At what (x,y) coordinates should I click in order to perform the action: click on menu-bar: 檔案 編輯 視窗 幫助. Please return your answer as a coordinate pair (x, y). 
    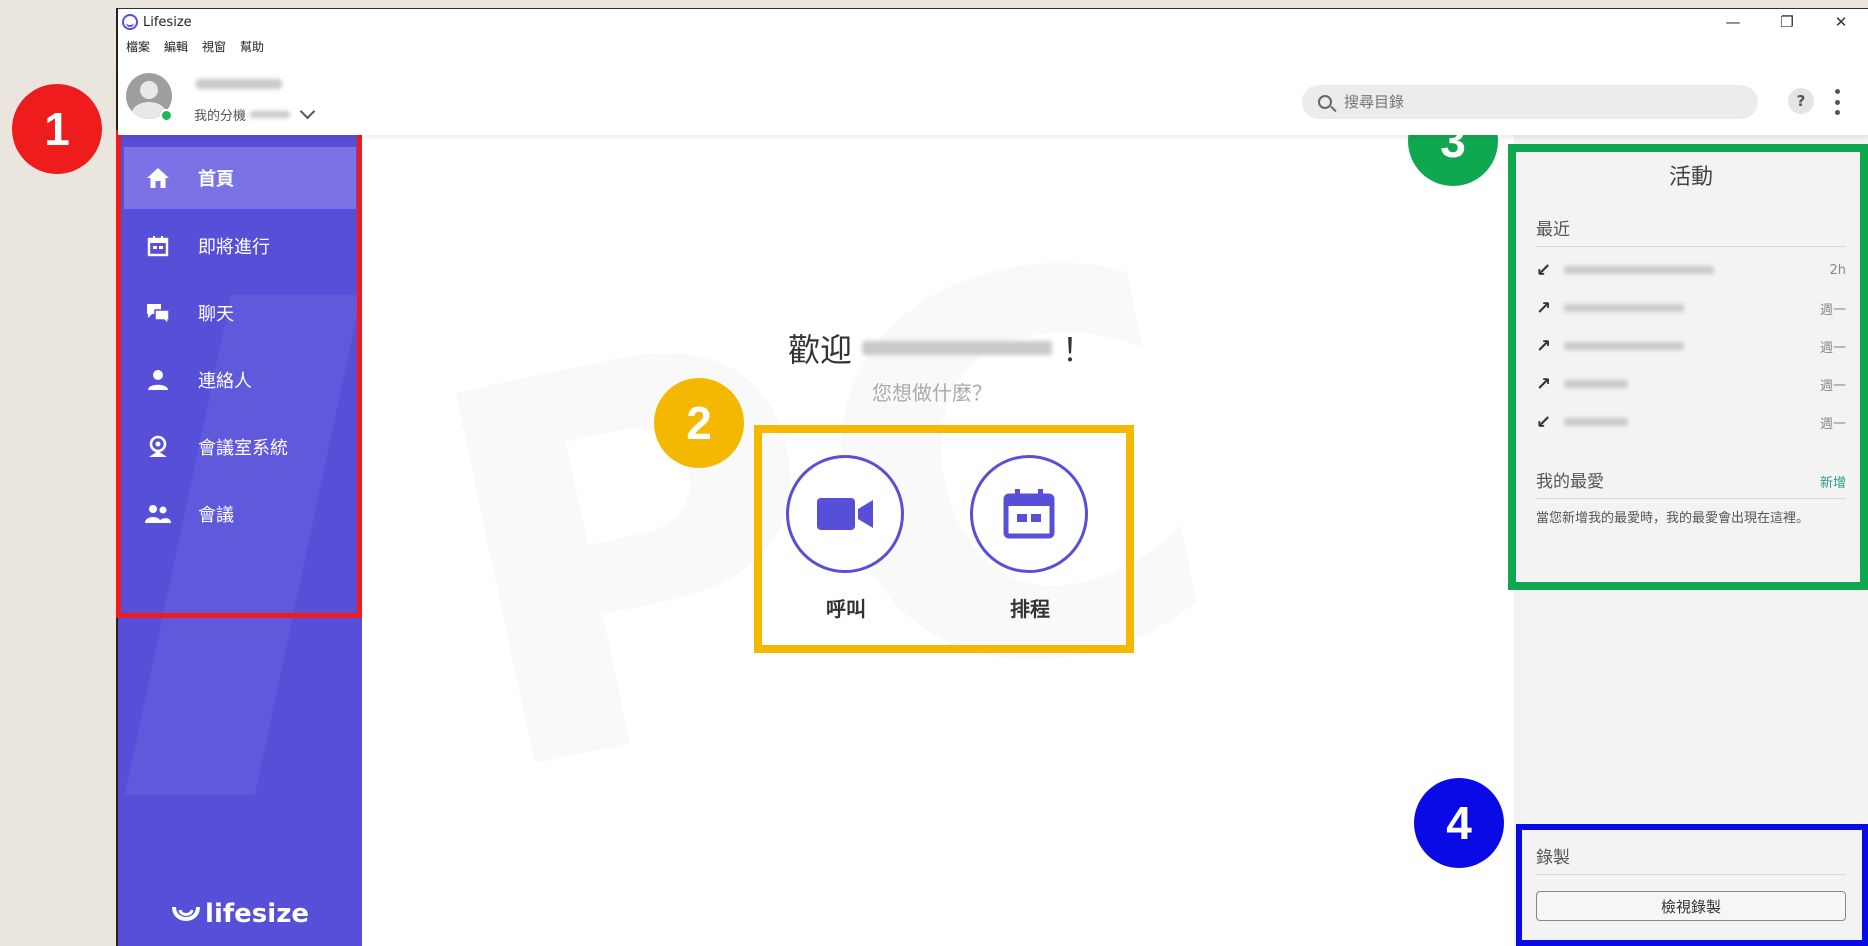
    Looking at the image, I should click on (993, 46).